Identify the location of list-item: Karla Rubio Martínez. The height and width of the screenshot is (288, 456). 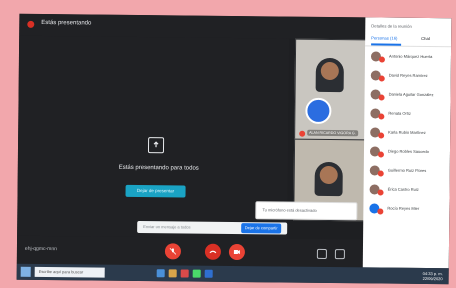
(407, 133).